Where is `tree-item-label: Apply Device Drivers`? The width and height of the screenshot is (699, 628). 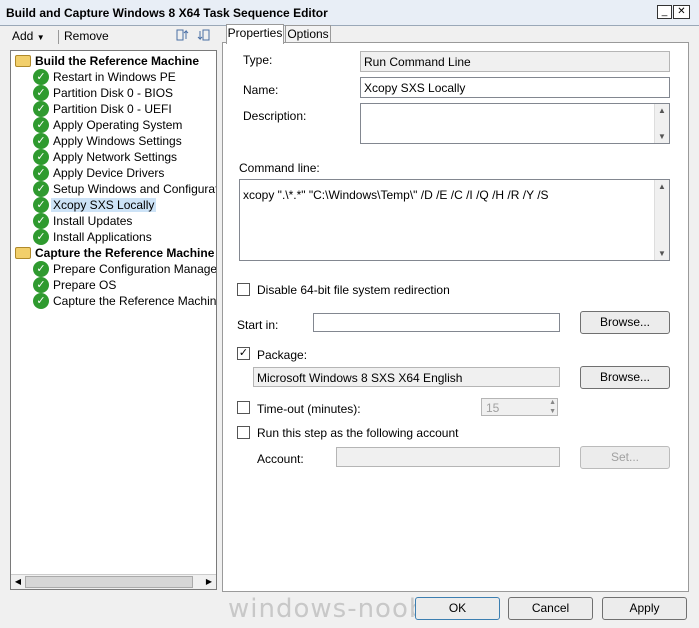
tree-item-label: Apply Device Drivers is located at coordinates (109, 173).